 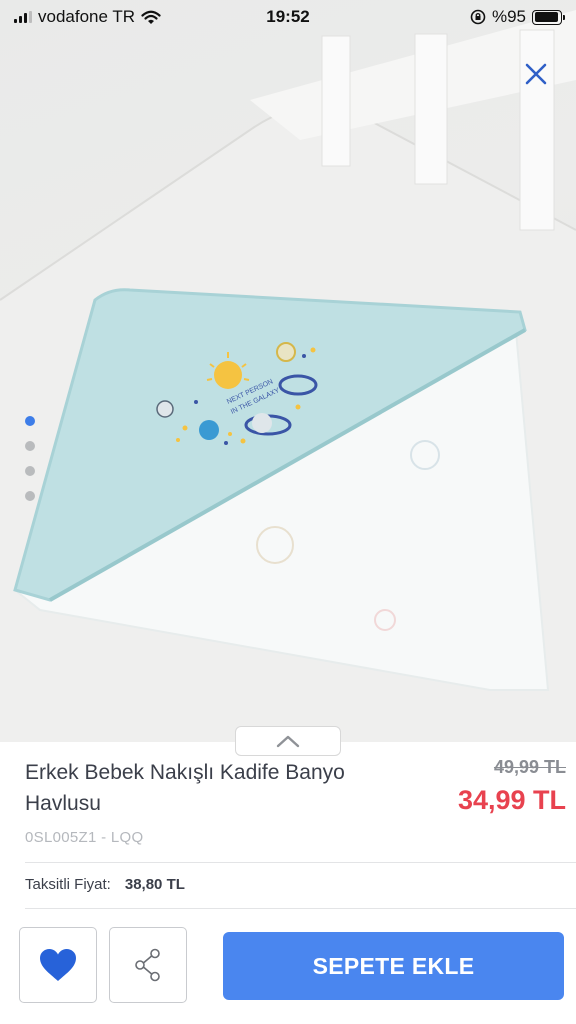 What do you see at coordinates (68, 884) in the screenshot?
I see `installment-label: Taksitli Fiyat:` at bounding box center [68, 884].